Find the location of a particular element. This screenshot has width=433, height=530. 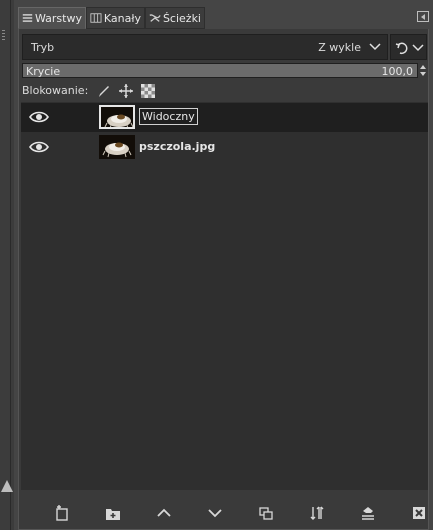

mode-label: Tryb is located at coordinates (43, 47).